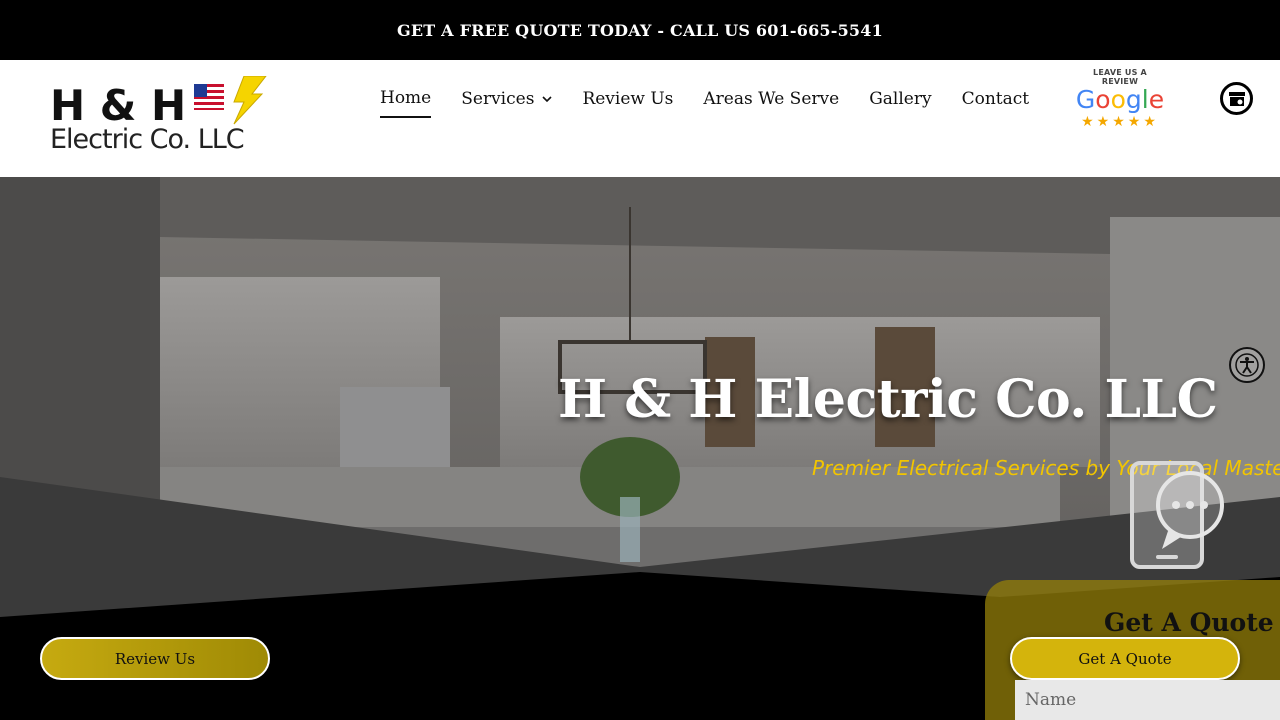 The image size is (1280, 720). What do you see at coordinates (1236, 98) in the screenshot?
I see `google-business-icon` at bounding box center [1236, 98].